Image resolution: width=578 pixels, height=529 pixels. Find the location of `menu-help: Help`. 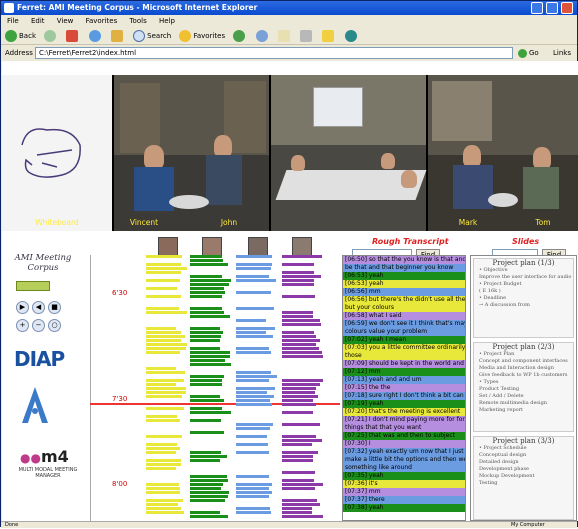

menu-help: Help is located at coordinates (167, 21).